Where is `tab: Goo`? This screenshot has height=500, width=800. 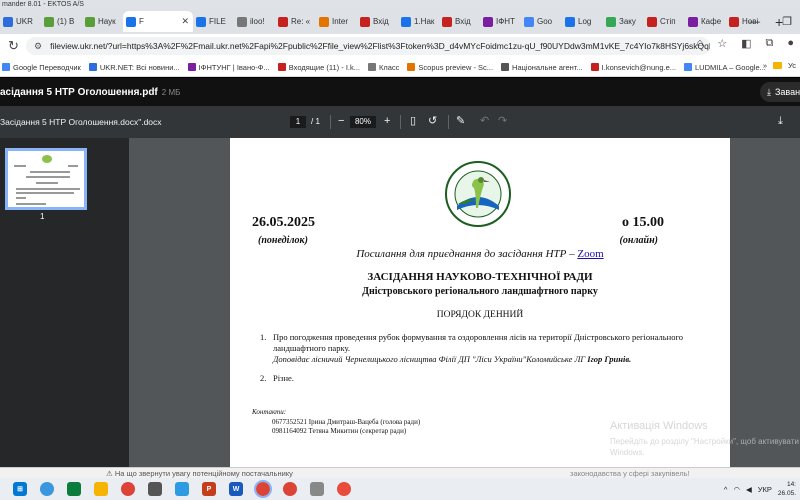
tab: Goo is located at coordinates (541, 21).